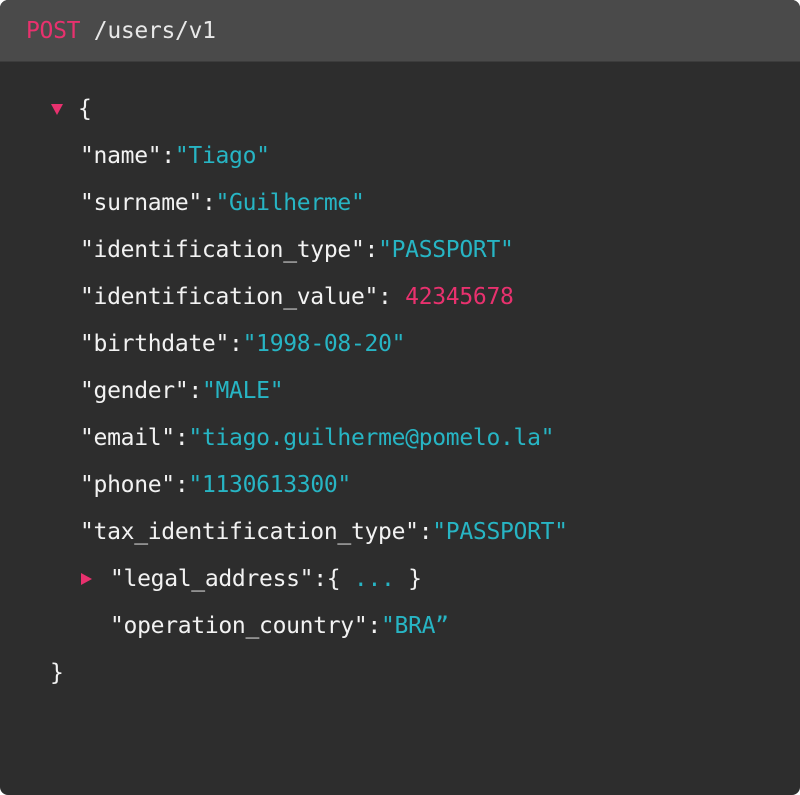  I want to click on request-line: POST /users/v1, so click(121, 31).